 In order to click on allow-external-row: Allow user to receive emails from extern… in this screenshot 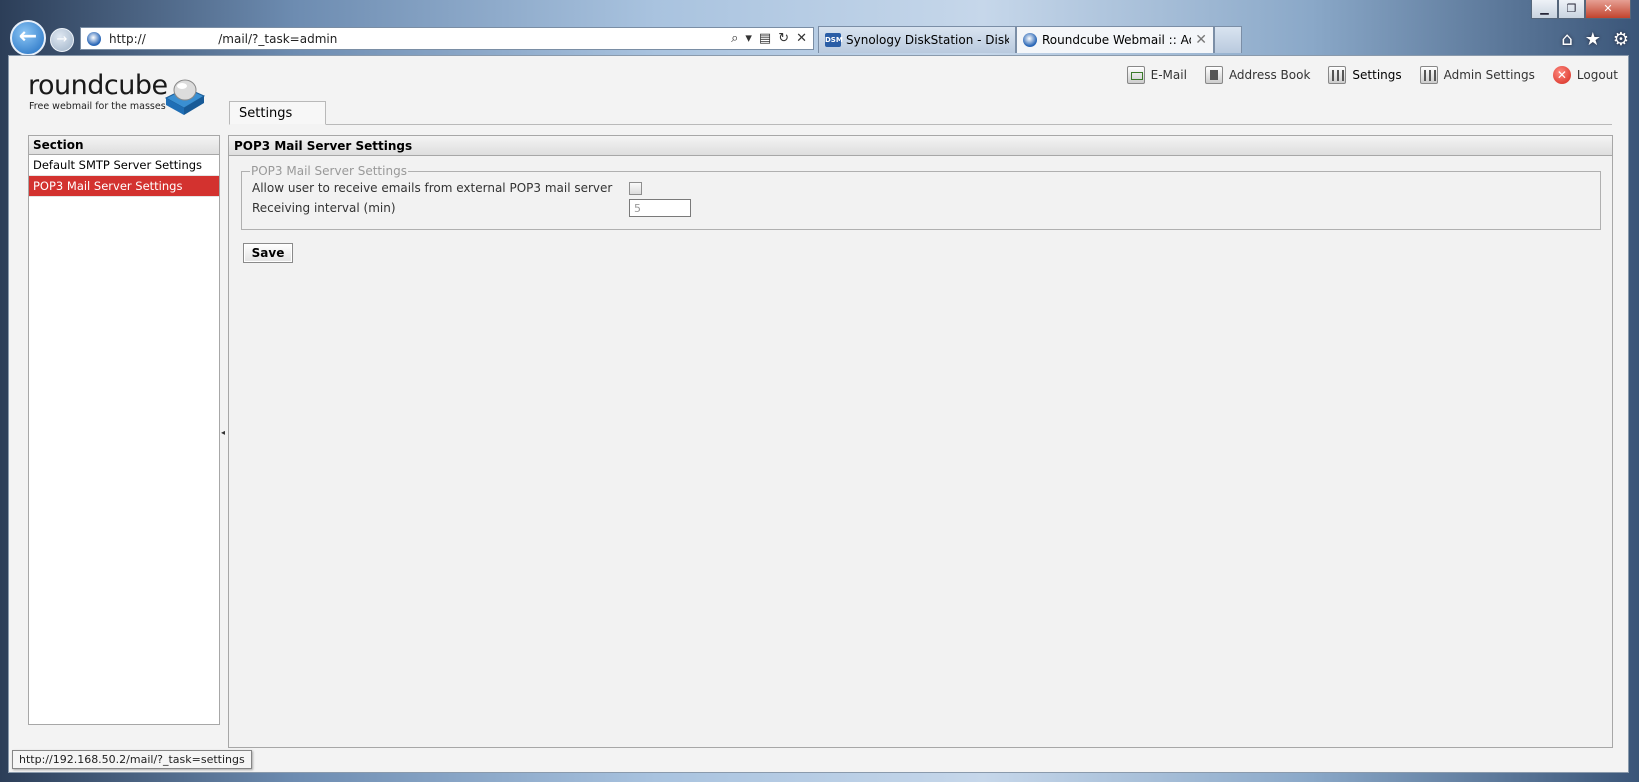, I will do `click(921, 188)`.